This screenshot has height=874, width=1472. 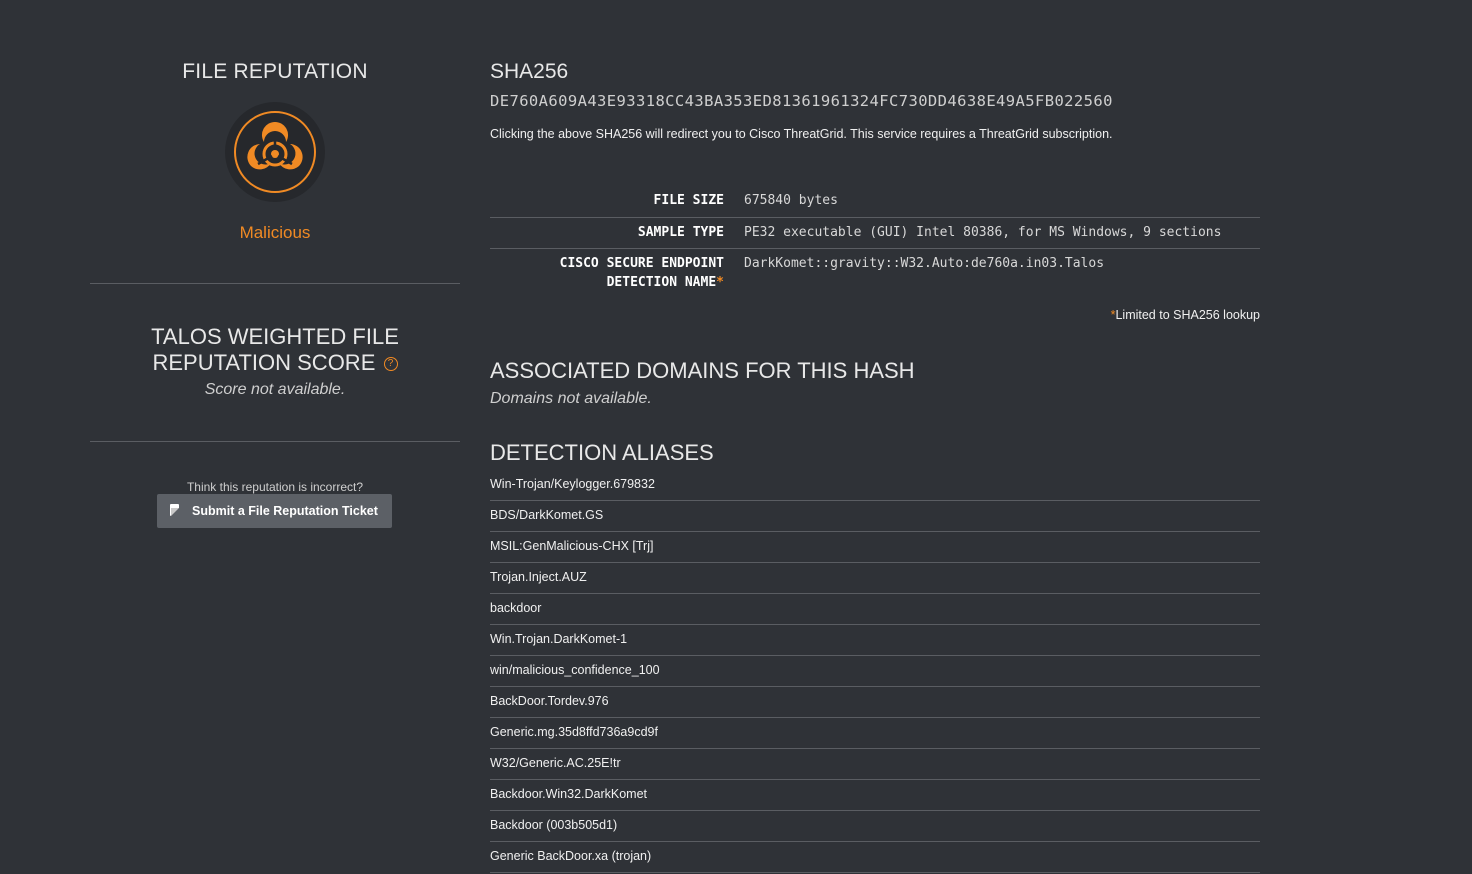 I want to click on file-size-label: FILE SIZE, so click(x=688, y=200).